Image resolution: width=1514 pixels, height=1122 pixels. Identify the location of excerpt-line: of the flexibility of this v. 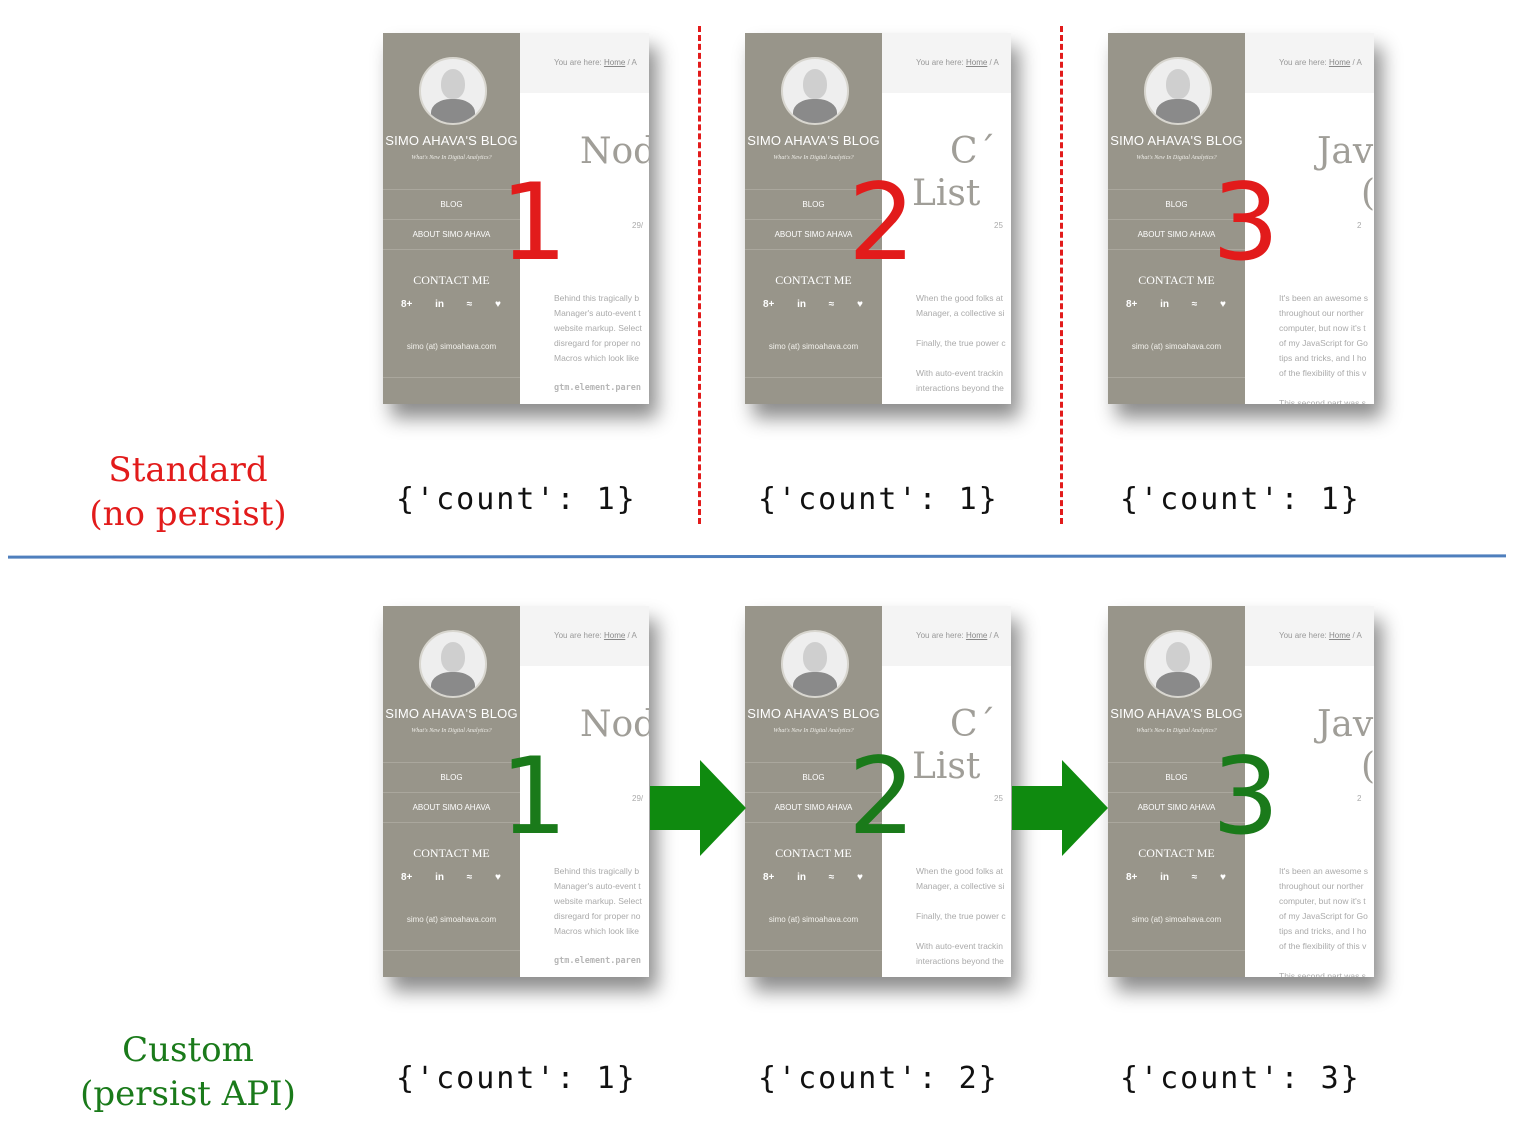
(1323, 373).